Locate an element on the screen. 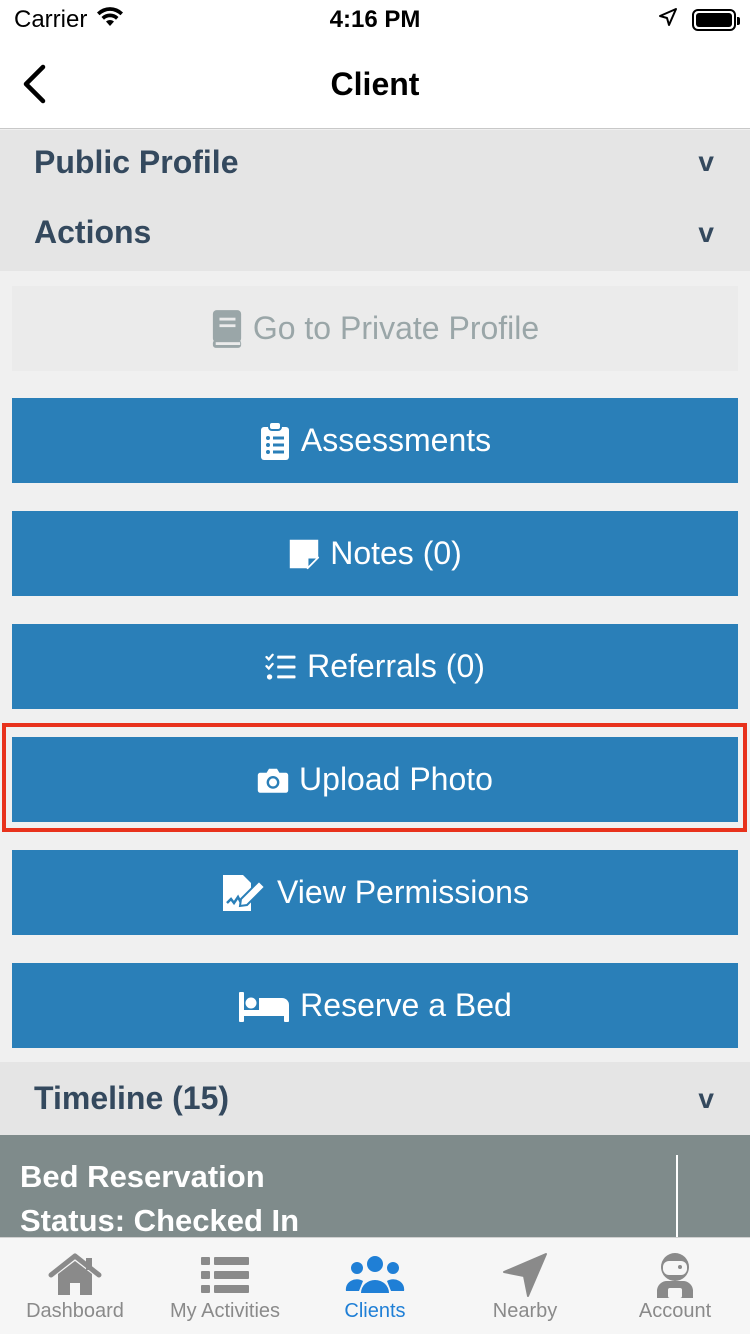  reserve-bed-button: Reserve a Bed is located at coordinates (375, 1005).